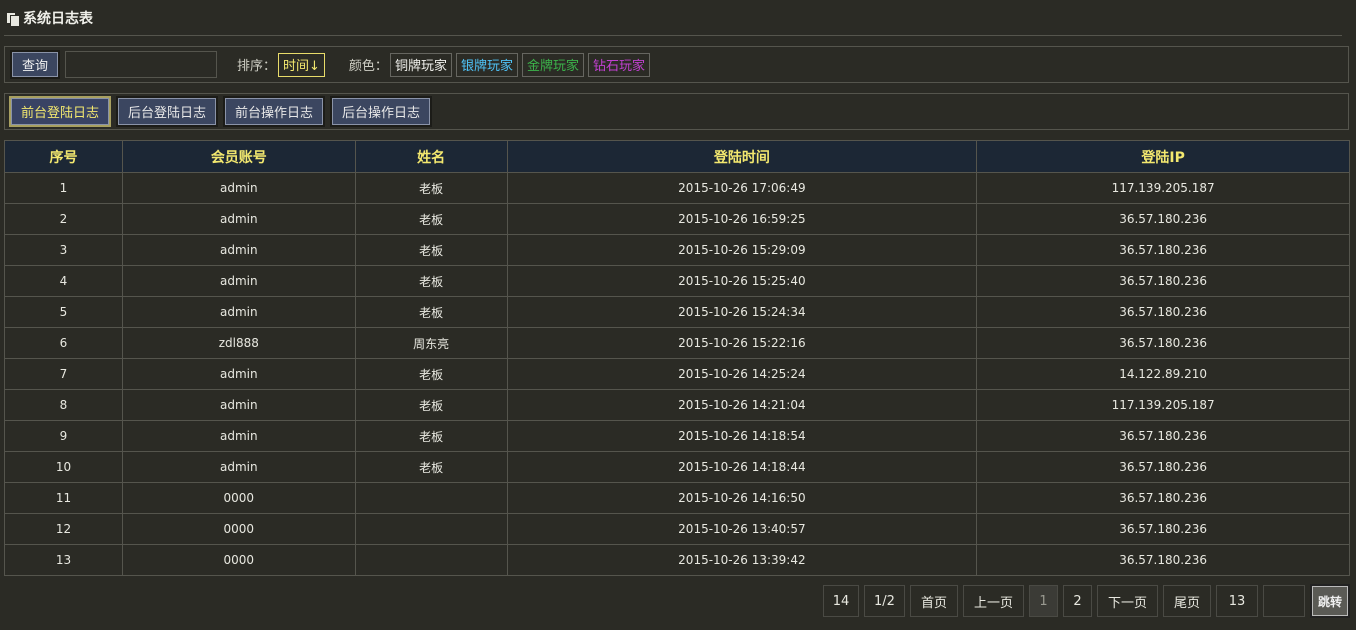 Image resolution: width=1356 pixels, height=630 pixels. What do you see at coordinates (742, 436) in the screenshot?
I see `cell-login-time: 2015-10-26 14:18:54` at bounding box center [742, 436].